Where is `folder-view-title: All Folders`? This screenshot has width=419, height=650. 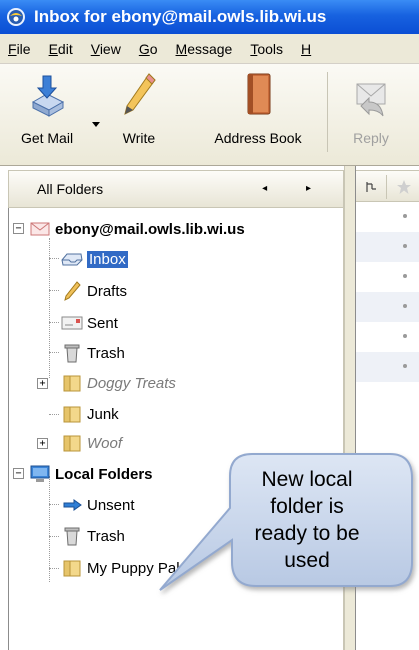
folder-view-title: All Folders is located at coordinates (70, 189).